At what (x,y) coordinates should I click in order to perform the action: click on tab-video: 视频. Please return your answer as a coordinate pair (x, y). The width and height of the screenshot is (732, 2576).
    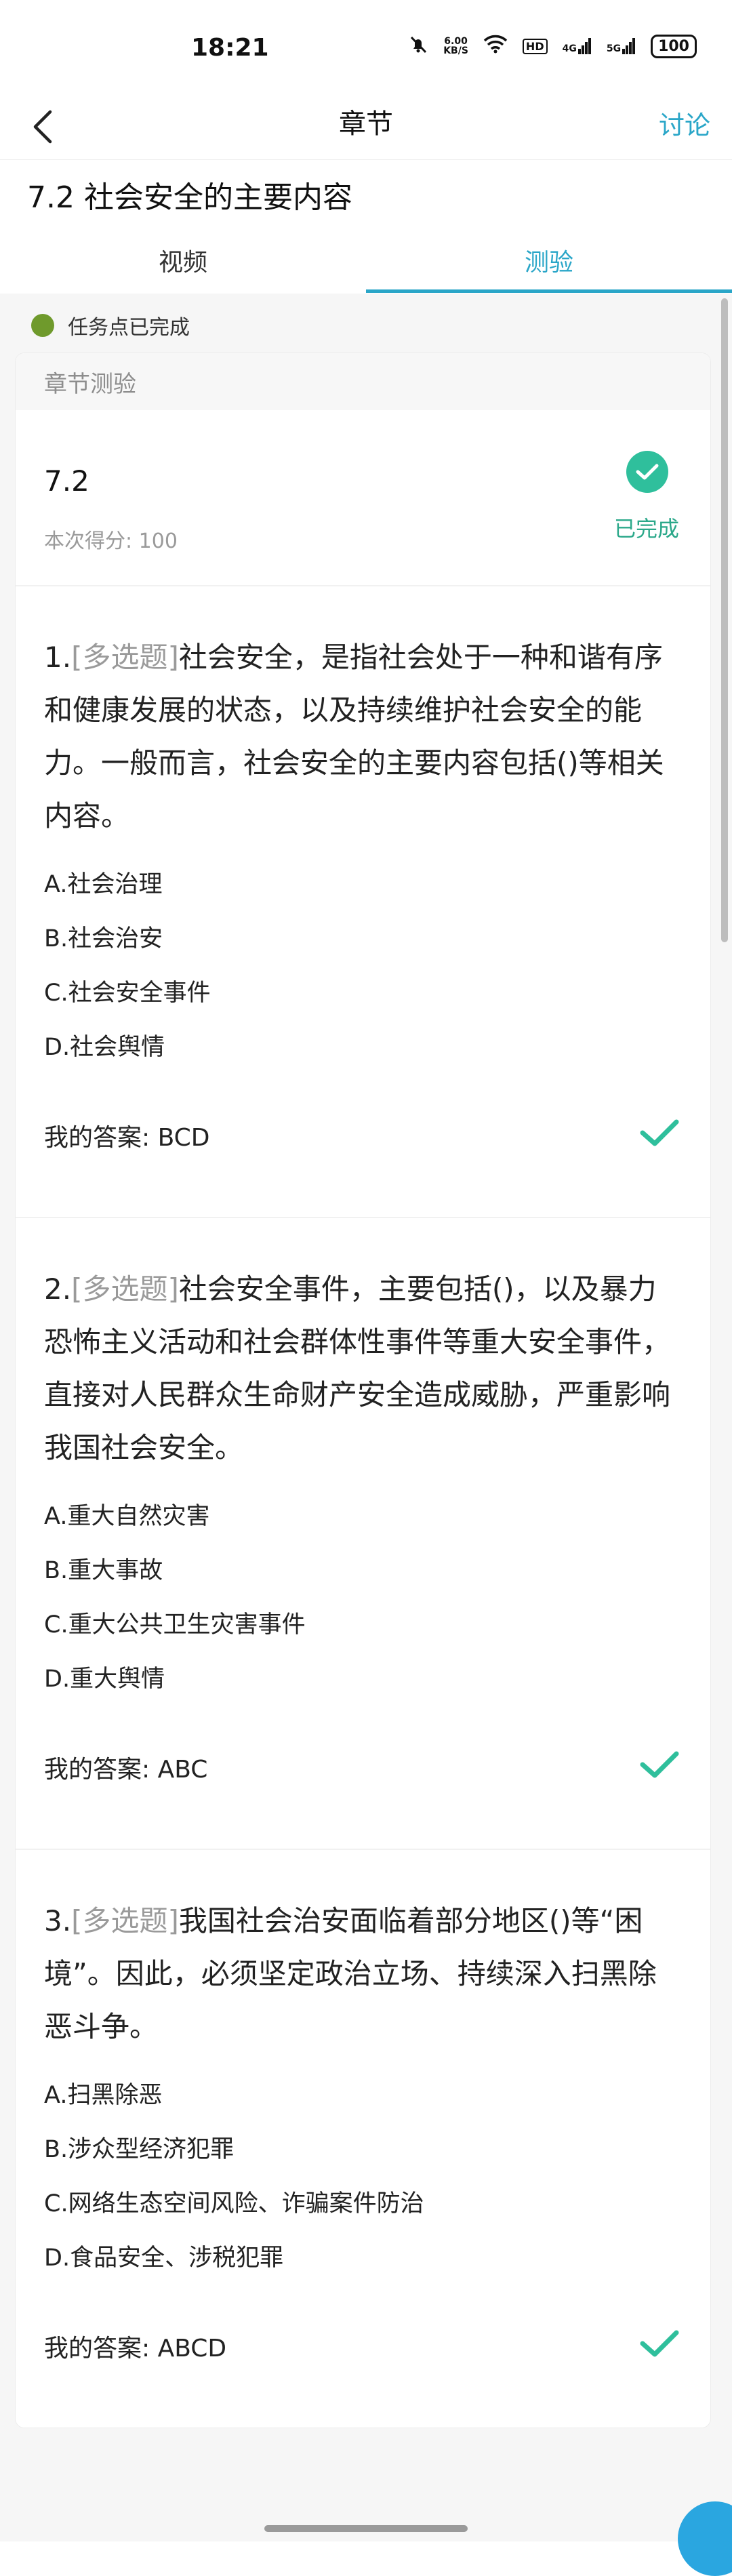
    Looking at the image, I should click on (183, 260).